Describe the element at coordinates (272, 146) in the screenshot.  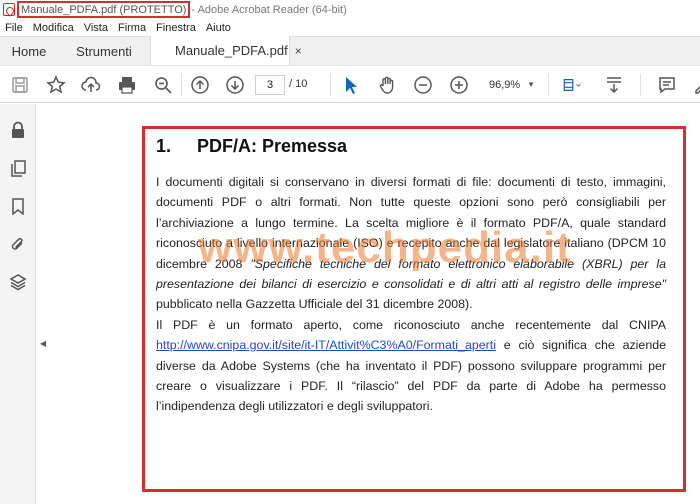
I see `heading-title: PDF/A: Premessa` at that location.